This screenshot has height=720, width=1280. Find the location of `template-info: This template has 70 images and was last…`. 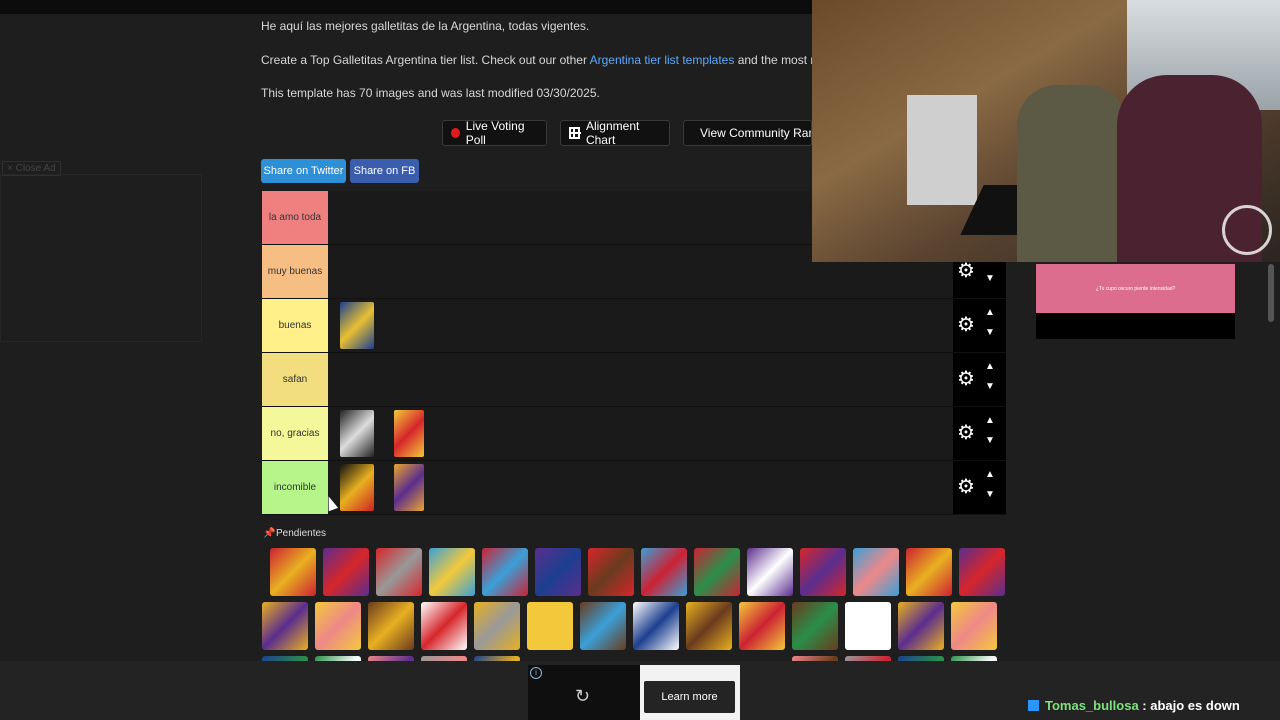

template-info: This template has 70 images and was last… is located at coordinates (430, 93).